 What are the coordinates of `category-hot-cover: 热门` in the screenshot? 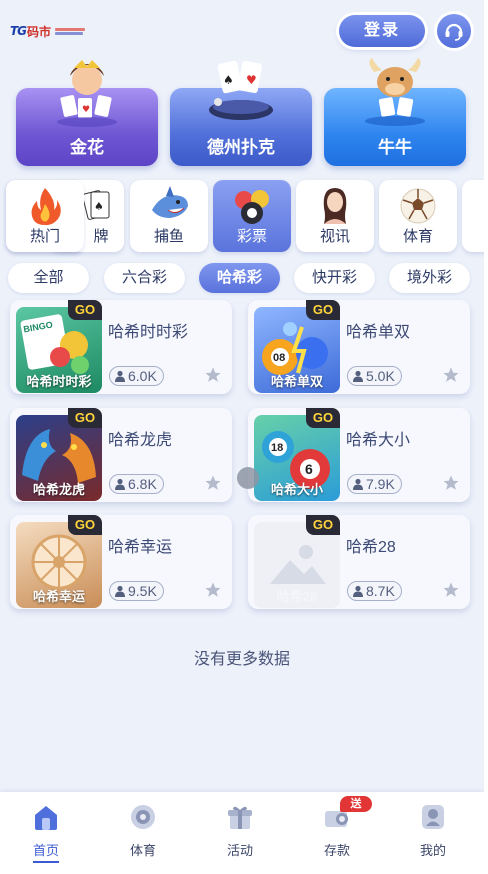 It's located at (45, 216).